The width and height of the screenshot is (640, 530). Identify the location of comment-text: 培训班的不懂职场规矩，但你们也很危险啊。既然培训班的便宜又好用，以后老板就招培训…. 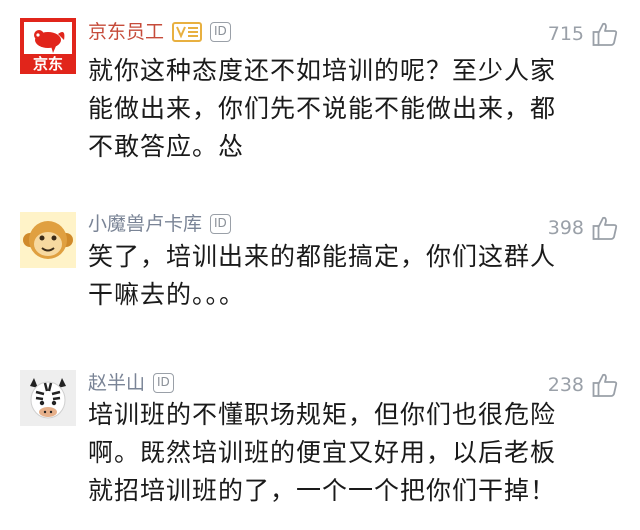
(322, 452).